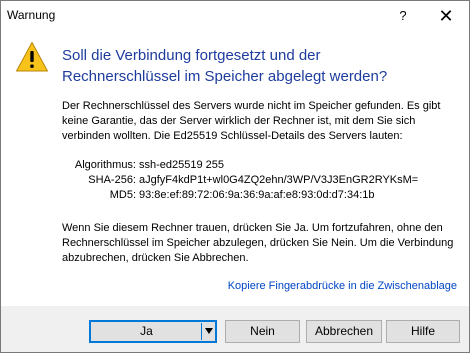  I want to click on window-title: Warnung, so click(31, 15).